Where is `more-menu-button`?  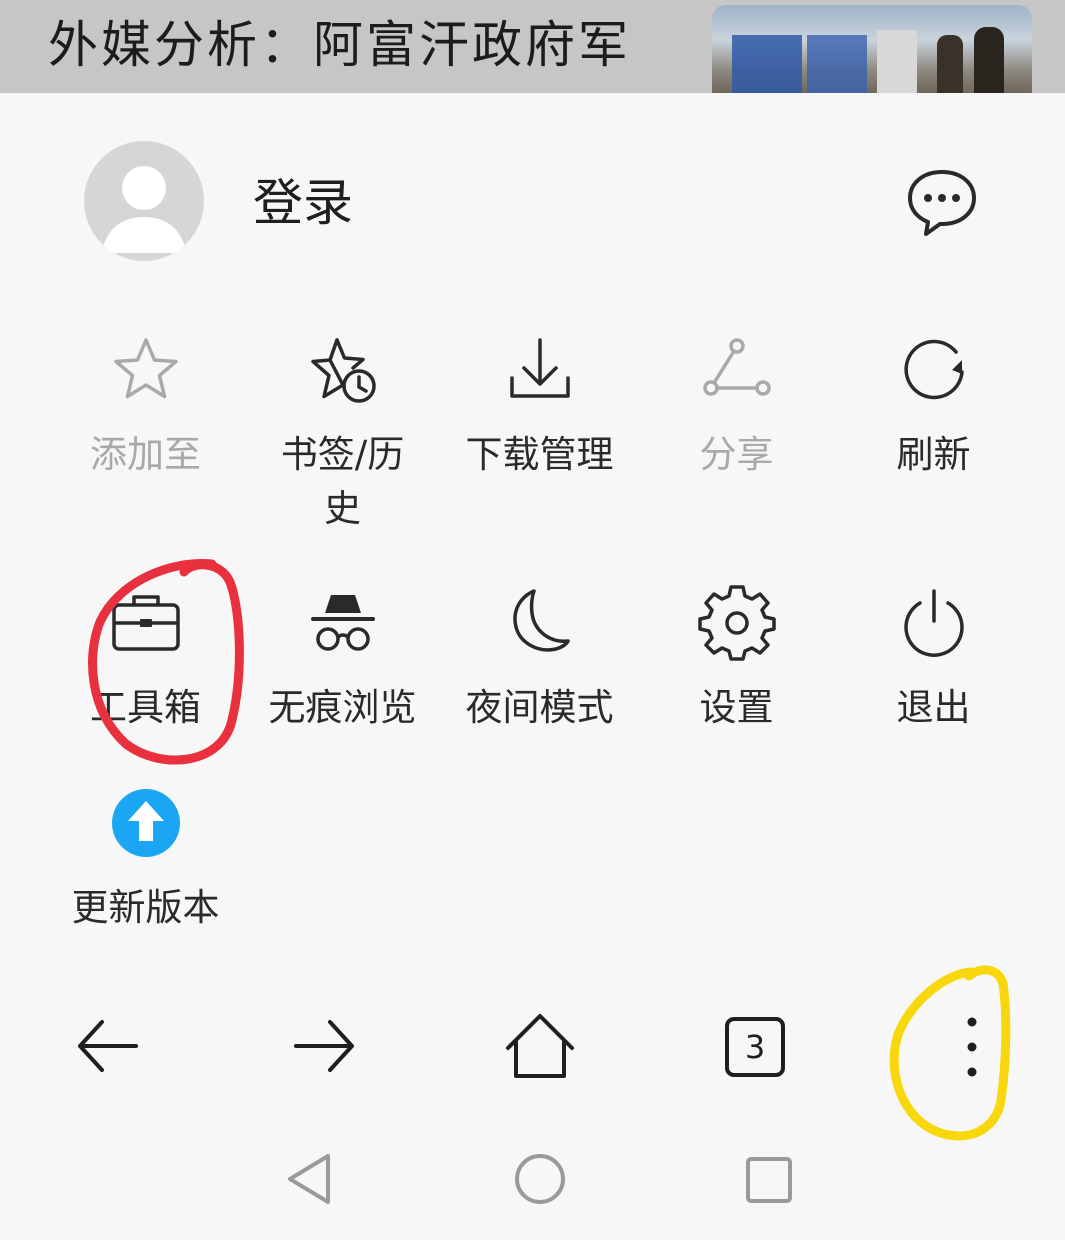
more-menu-button is located at coordinates (972, 1048).